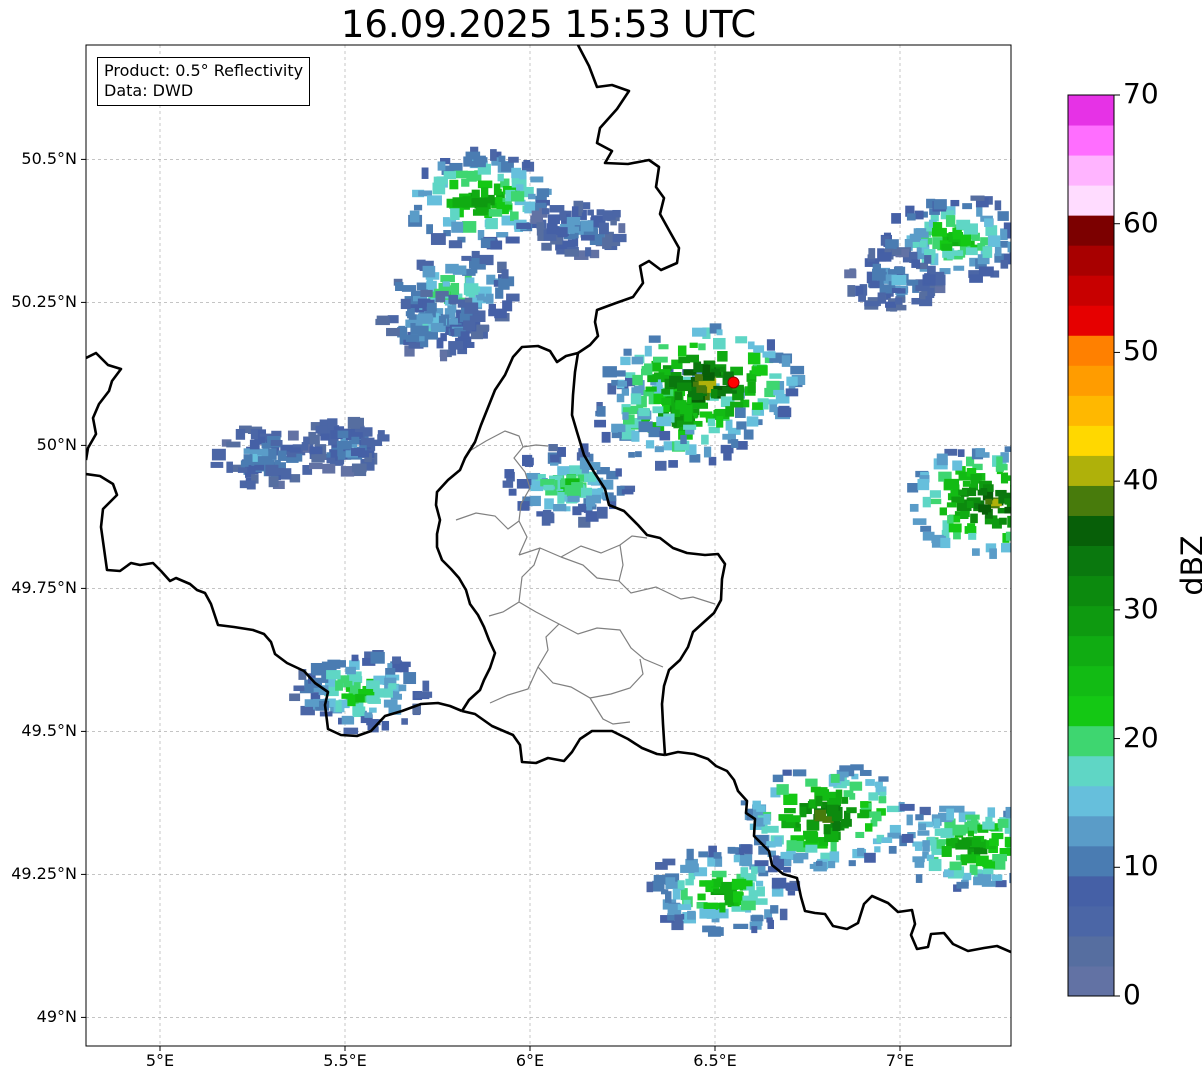  I want to click on x-tick-label: 5°E, so click(160, 1060).